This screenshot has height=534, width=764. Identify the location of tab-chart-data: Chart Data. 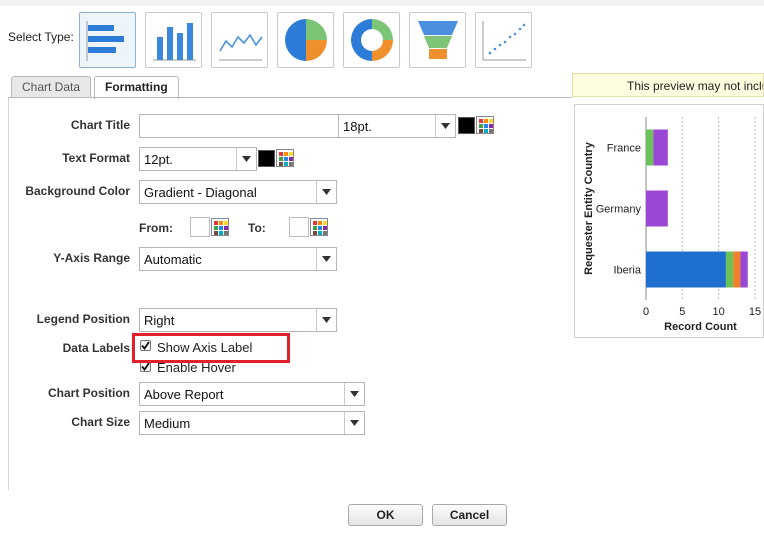
(51, 87).